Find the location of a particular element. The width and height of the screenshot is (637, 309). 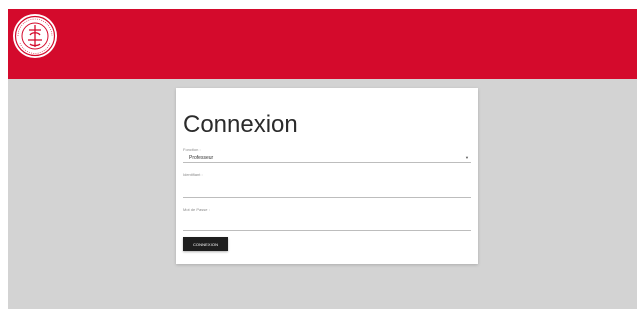

fonction-label: Fonction : is located at coordinates (192, 149).